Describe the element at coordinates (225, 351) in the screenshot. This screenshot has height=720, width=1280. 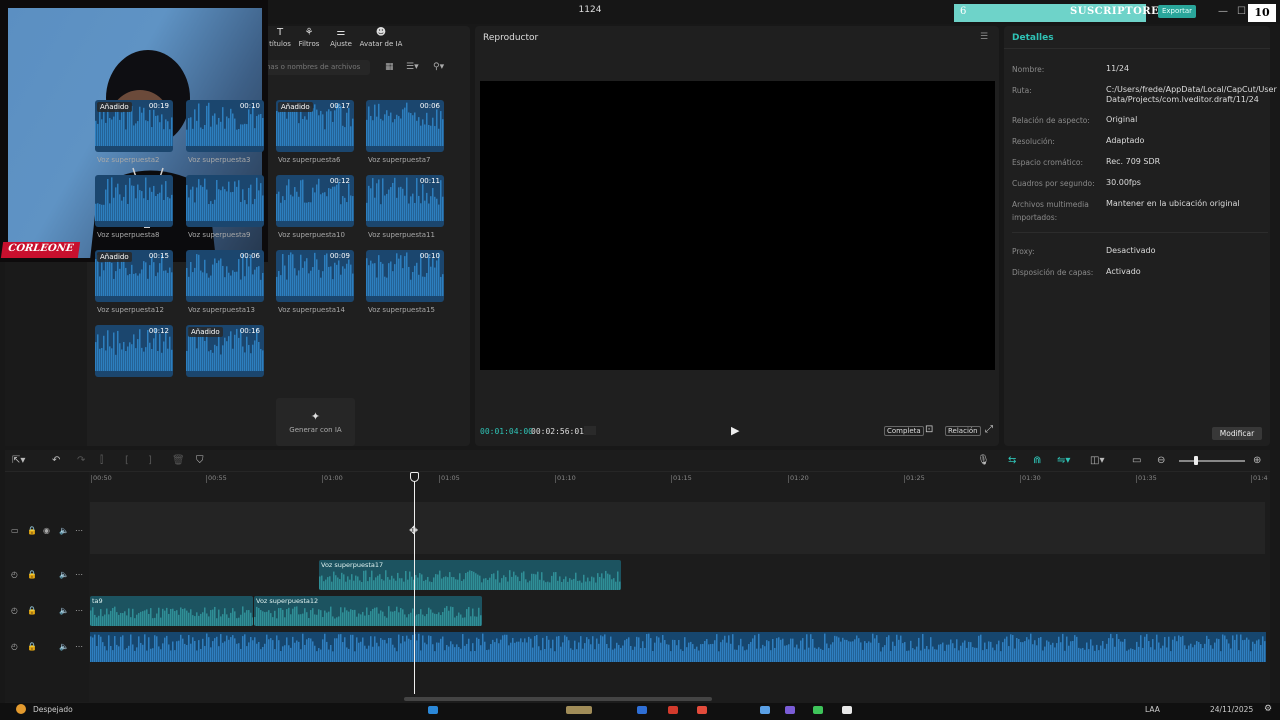
I see `media-clip-thumbnail: 00:16 Añadido` at that location.